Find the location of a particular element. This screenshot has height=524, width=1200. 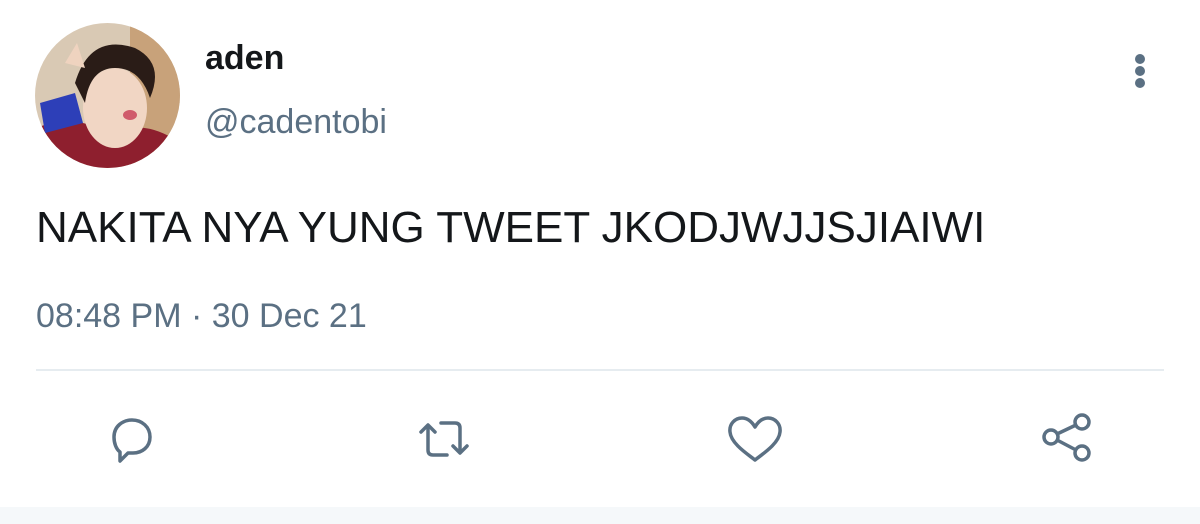

avatar is located at coordinates (107, 95).